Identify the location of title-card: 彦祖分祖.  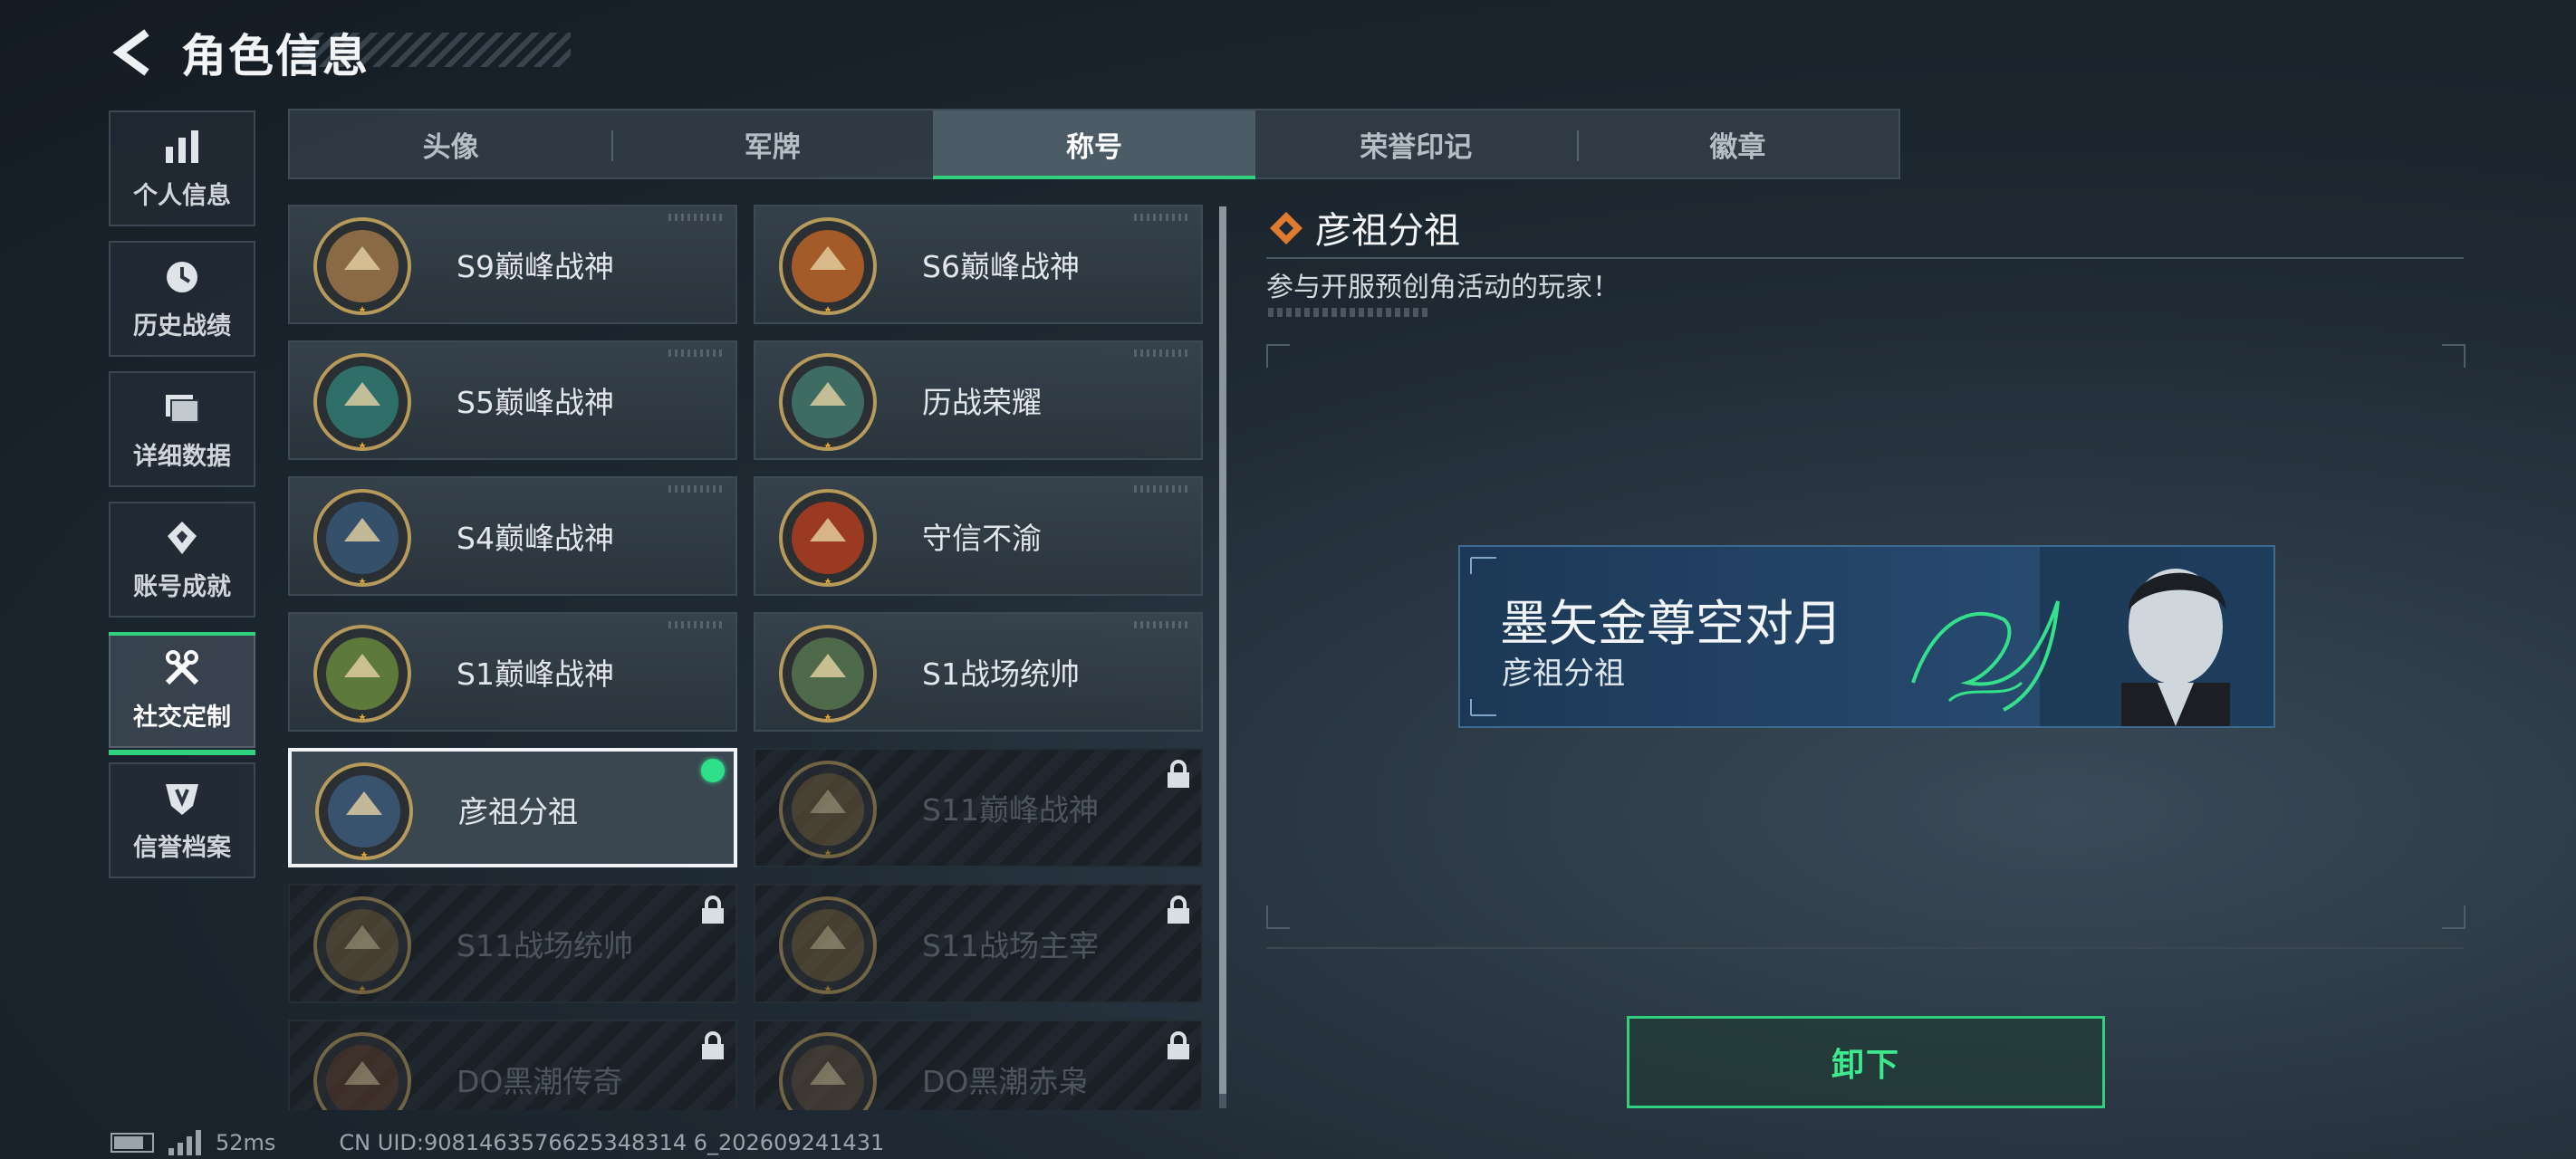
(512, 808).